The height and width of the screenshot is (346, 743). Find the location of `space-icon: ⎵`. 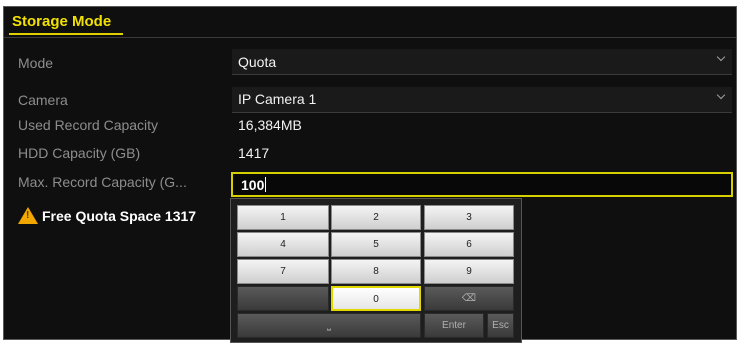

space-icon: ⎵ is located at coordinates (329, 325).